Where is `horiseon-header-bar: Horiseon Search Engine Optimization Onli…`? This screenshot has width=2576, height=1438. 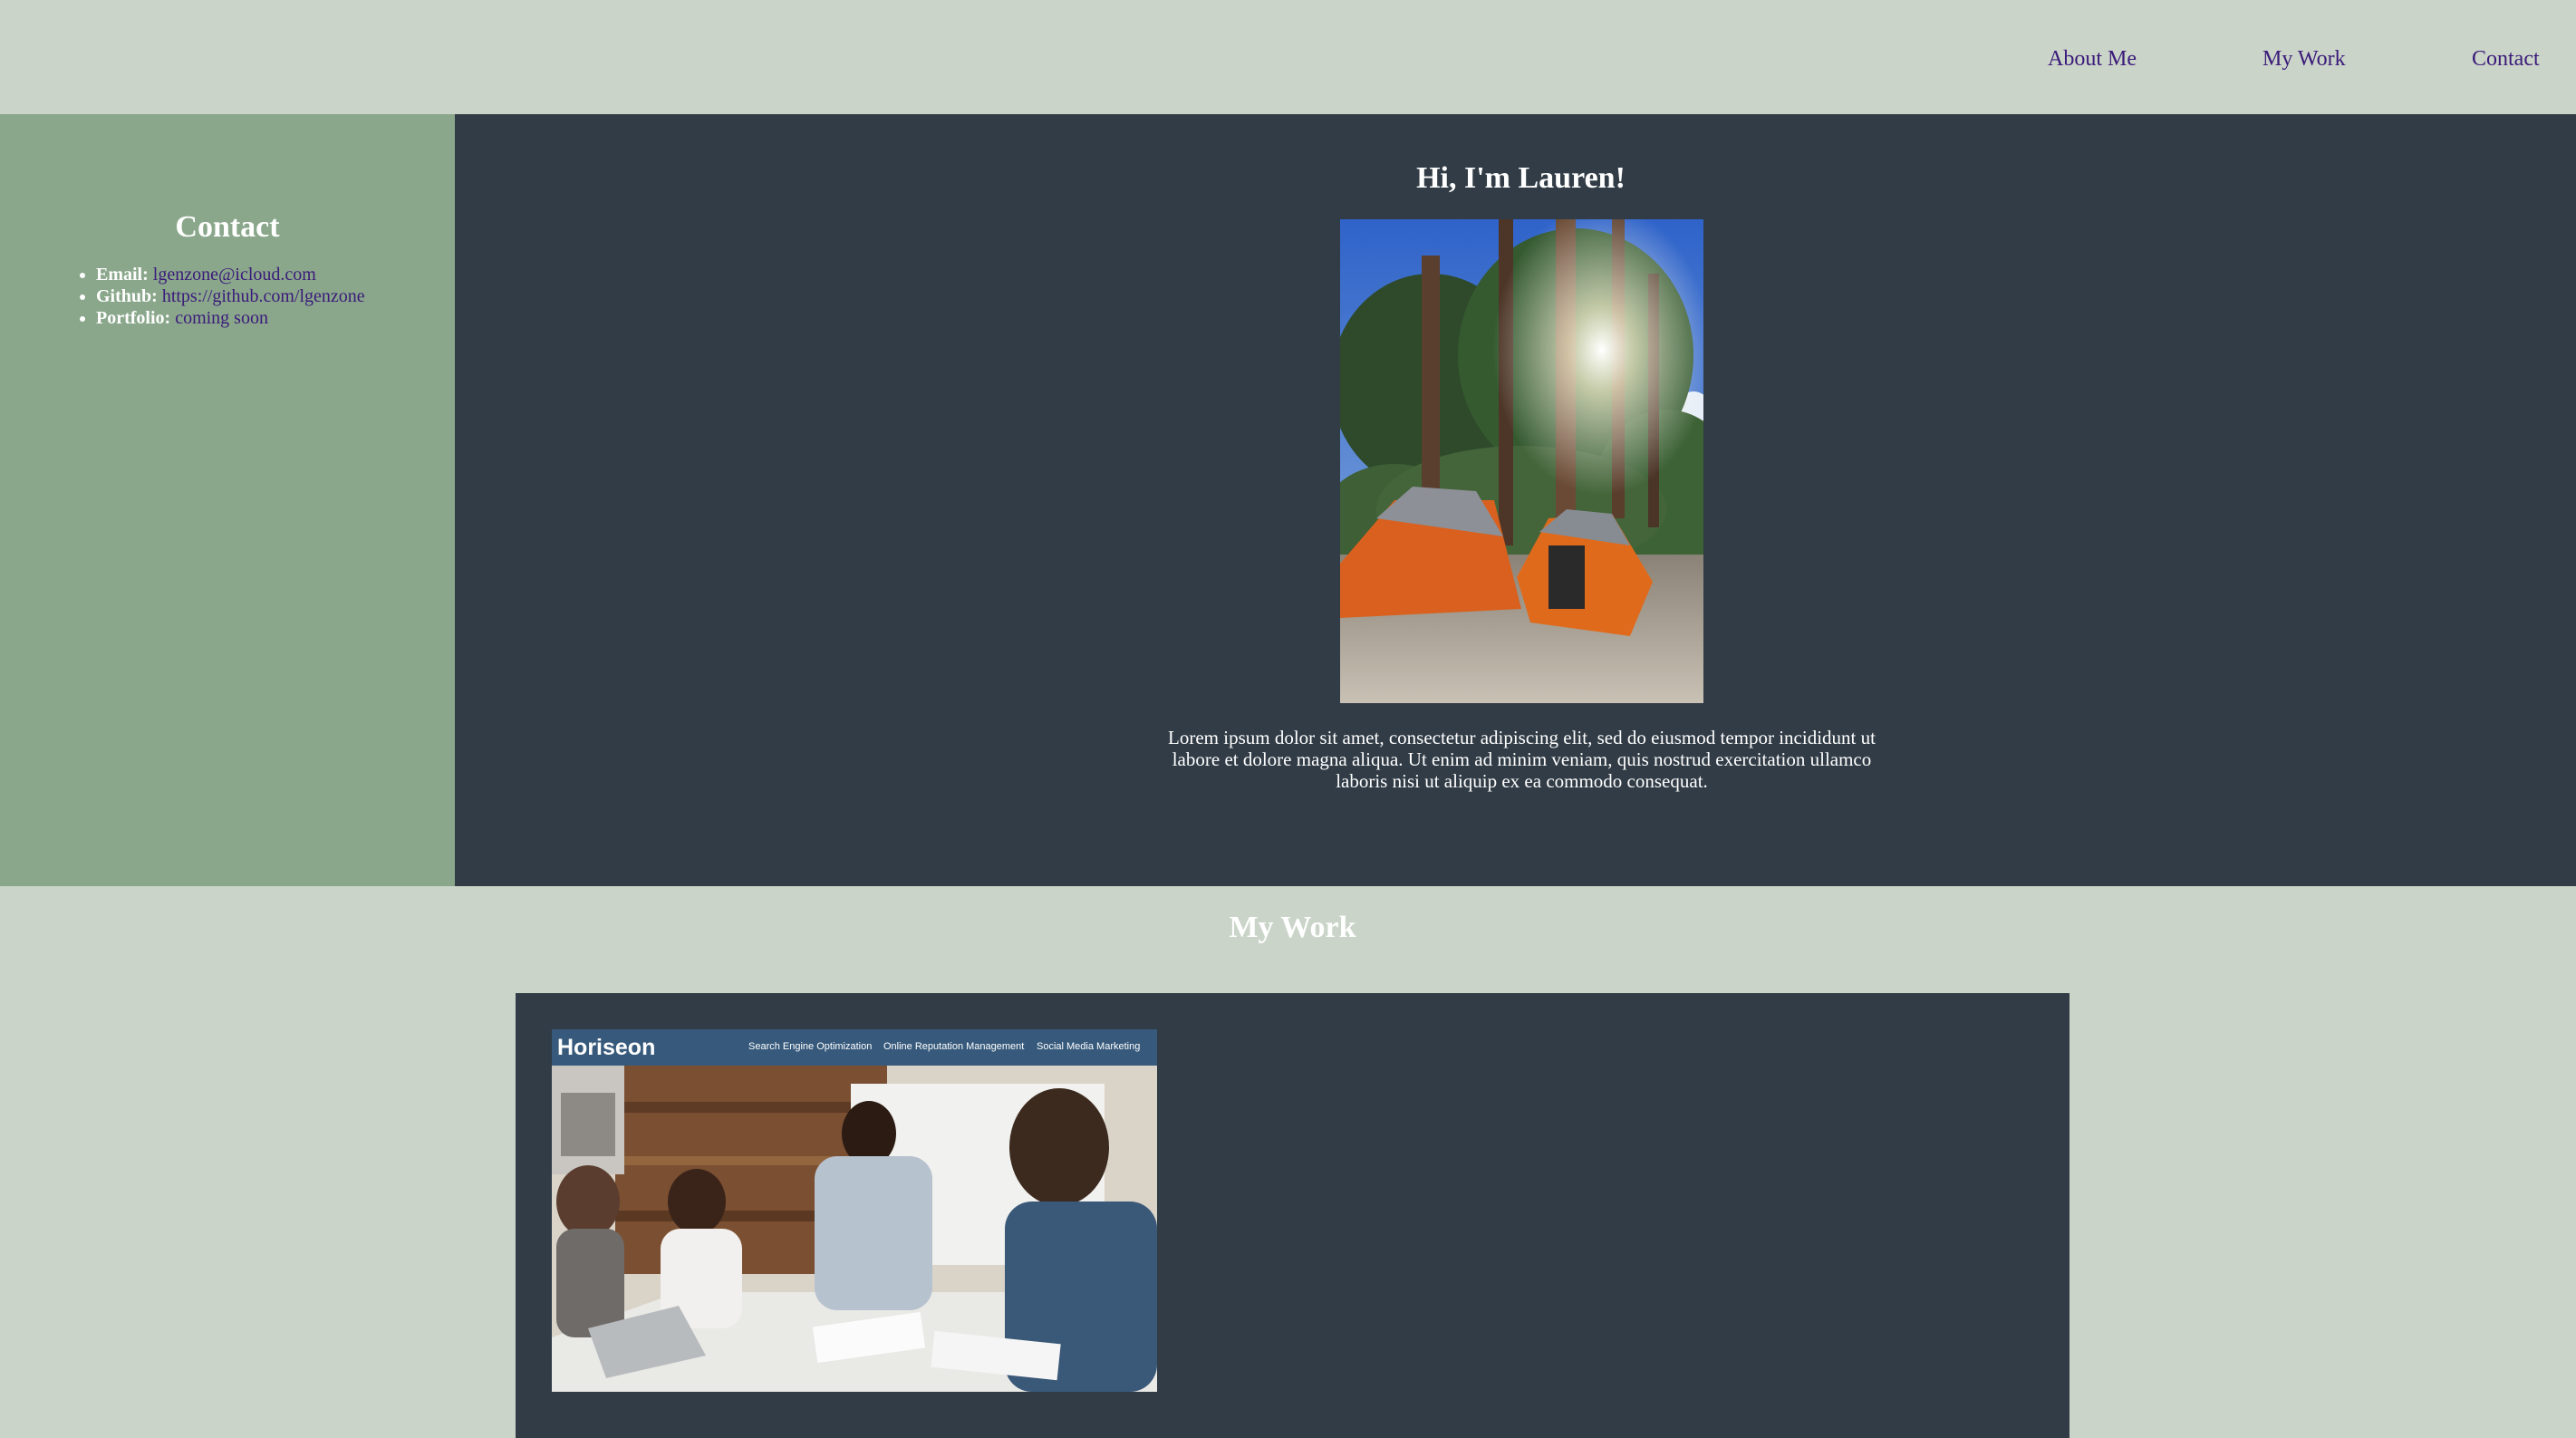
horiseon-header-bar: Horiseon Search Engine Optimization Onli… is located at coordinates (854, 1047).